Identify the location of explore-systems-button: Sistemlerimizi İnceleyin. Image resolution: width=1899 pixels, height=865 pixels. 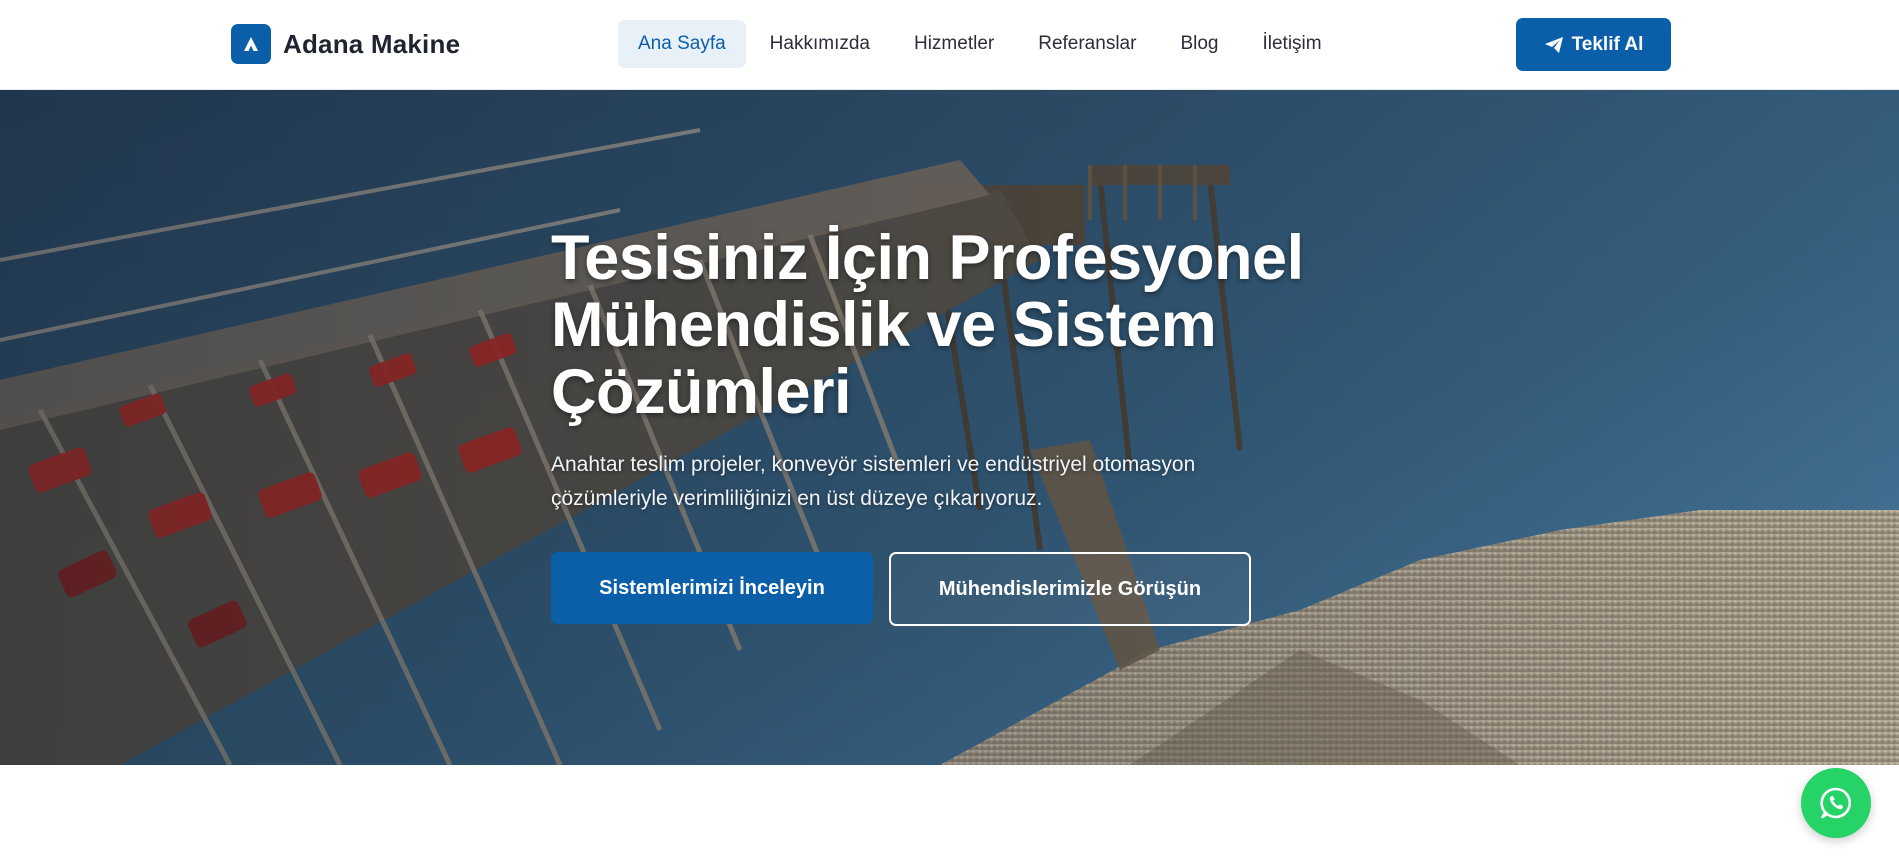
(712, 588).